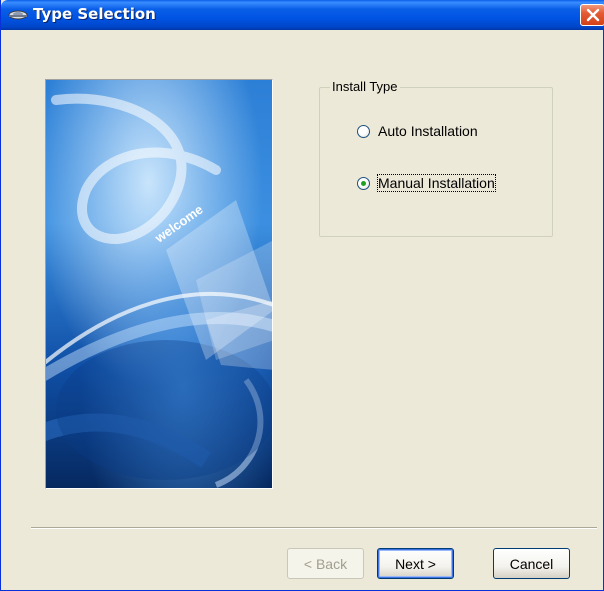  What do you see at coordinates (436, 183) in the screenshot?
I see `manual-installation-label: Manual Installation` at bounding box center [436, 183].